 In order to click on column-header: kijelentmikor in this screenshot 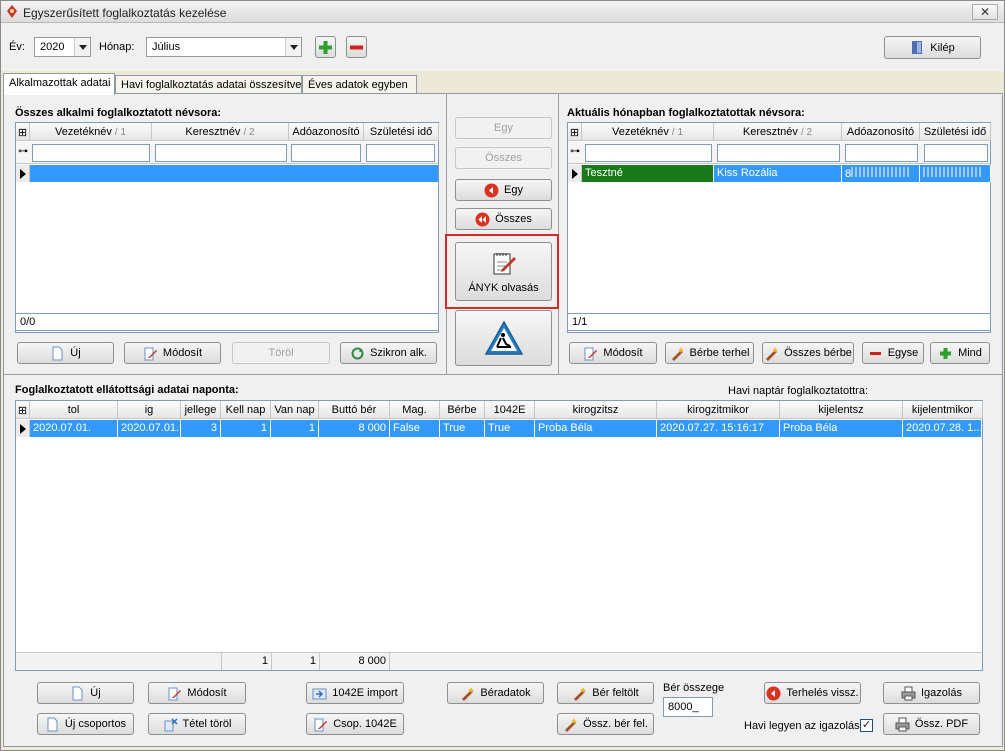, I will do `click(943, 410)`.